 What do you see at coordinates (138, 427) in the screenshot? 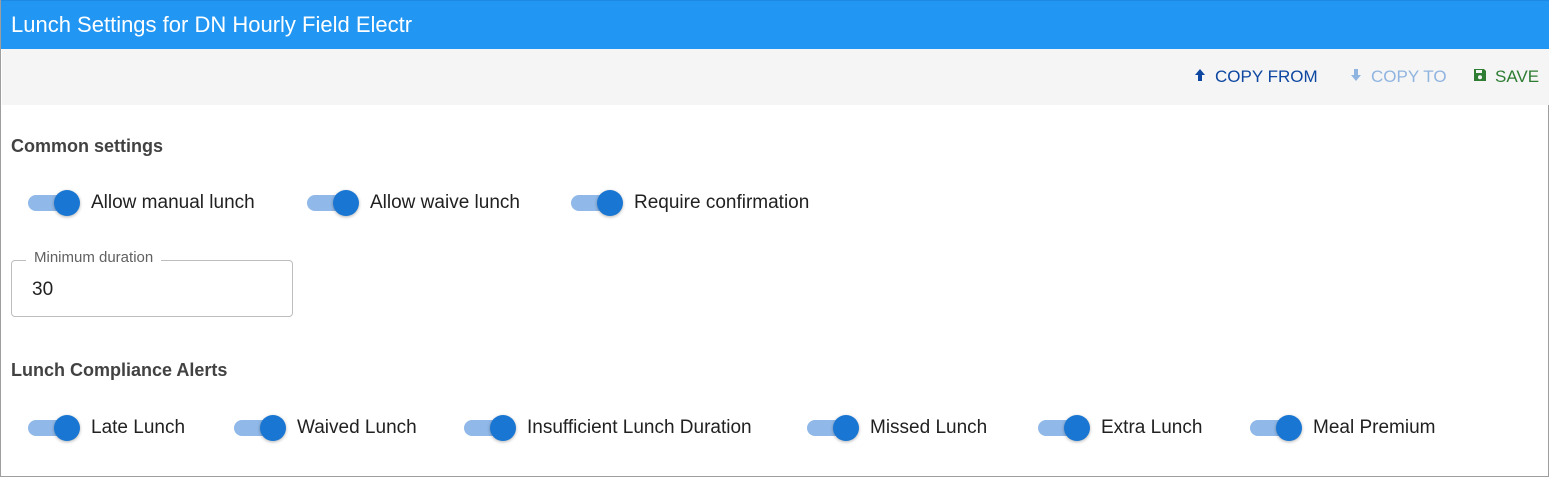
I see `toggle-label: Late Lunch` at bounding box center [138, 427].